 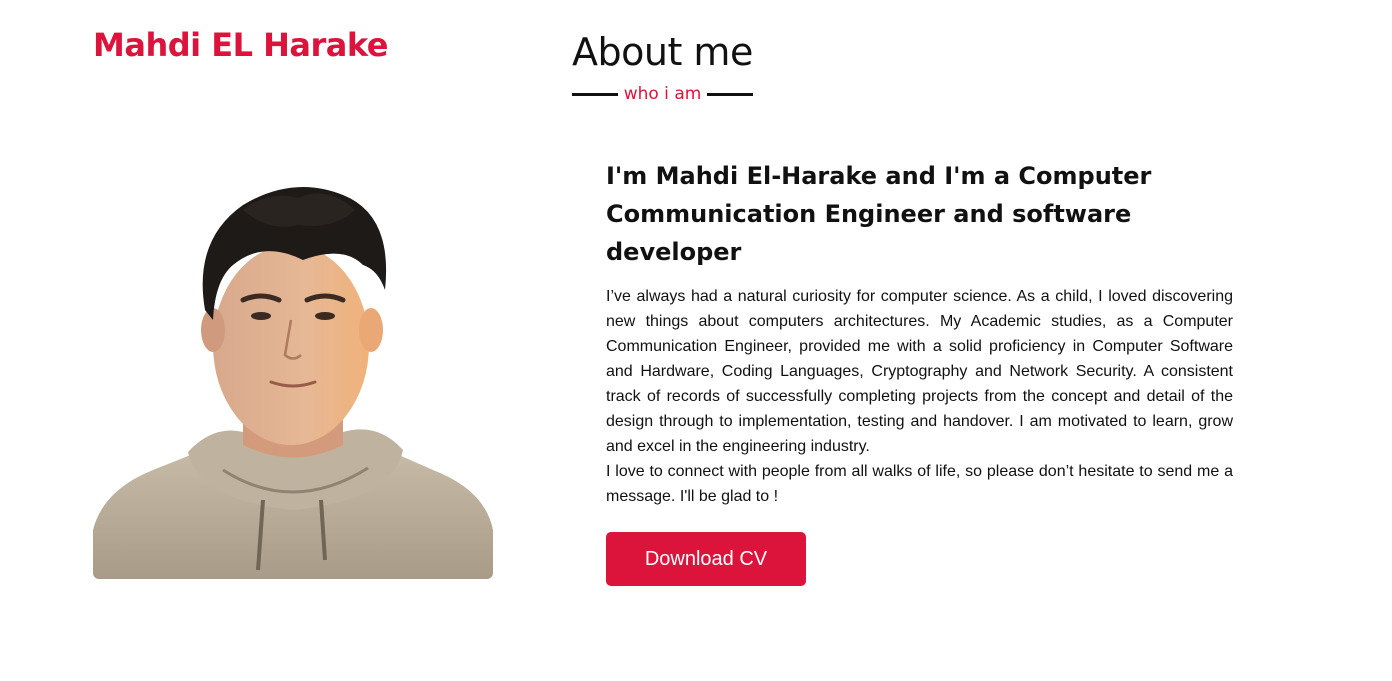 I want to click on section-title: About me, so click(x=662, y=52).